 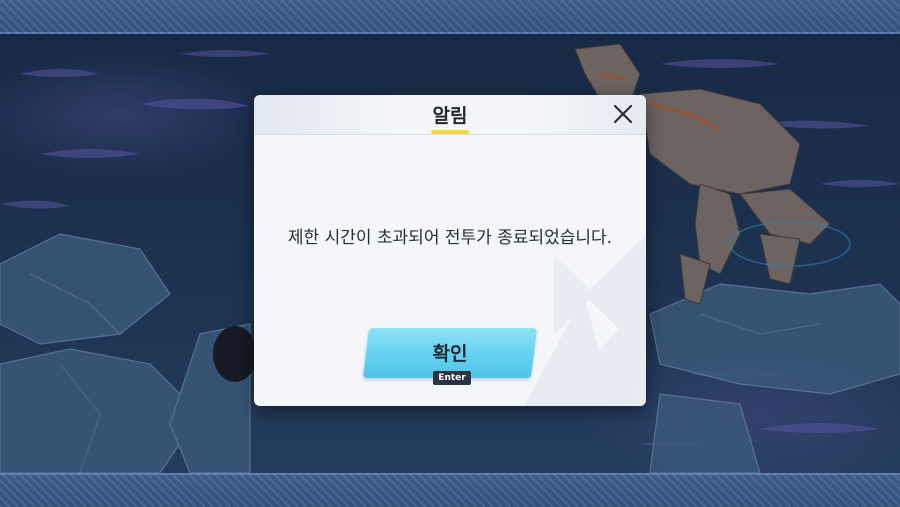 I want to click on top-frame-bar, so click(x=450, y=17).